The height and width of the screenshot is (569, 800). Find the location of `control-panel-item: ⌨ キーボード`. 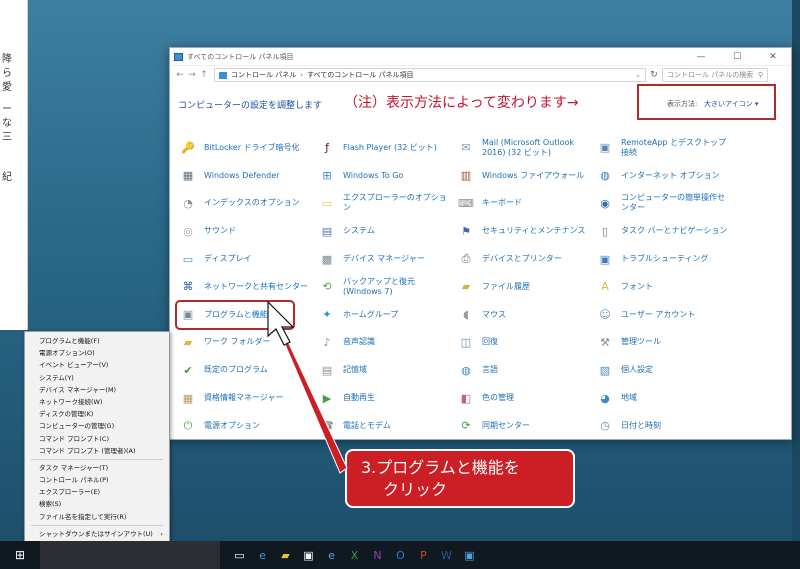

control-panel-item: ⌨ キーボード is located at coordinates (523, 204).